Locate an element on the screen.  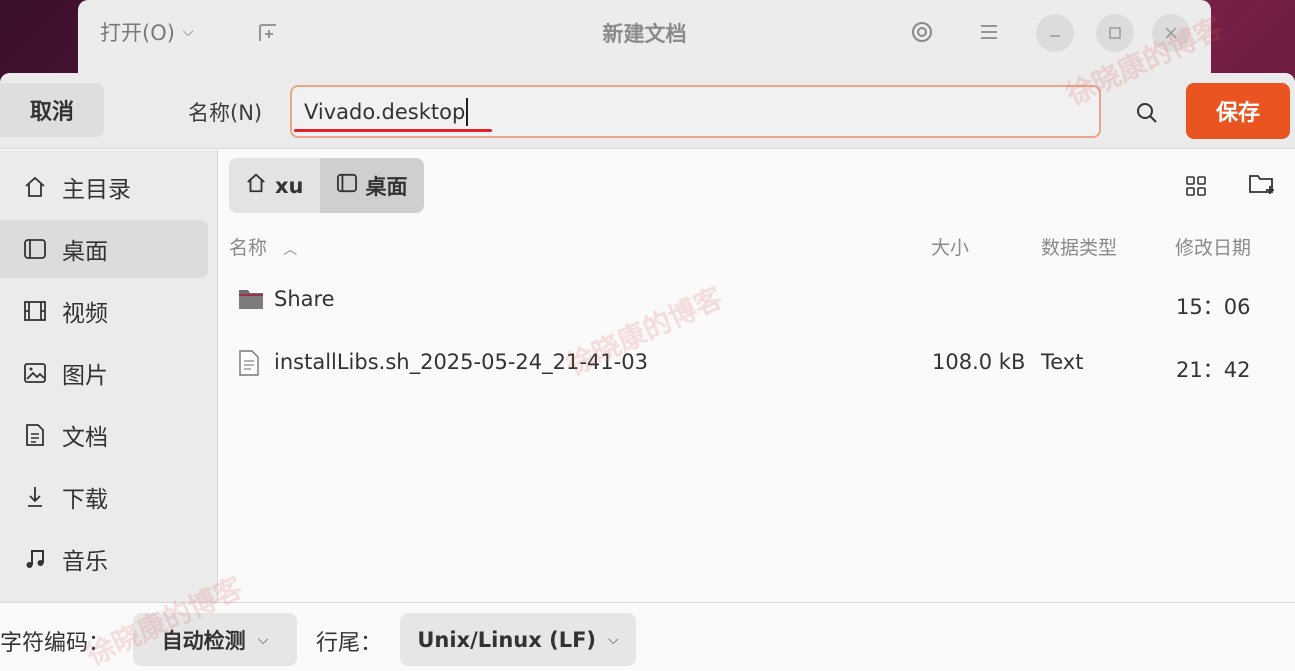
sidebar-item-label: 桌面 is located at coordinates (85, 252).